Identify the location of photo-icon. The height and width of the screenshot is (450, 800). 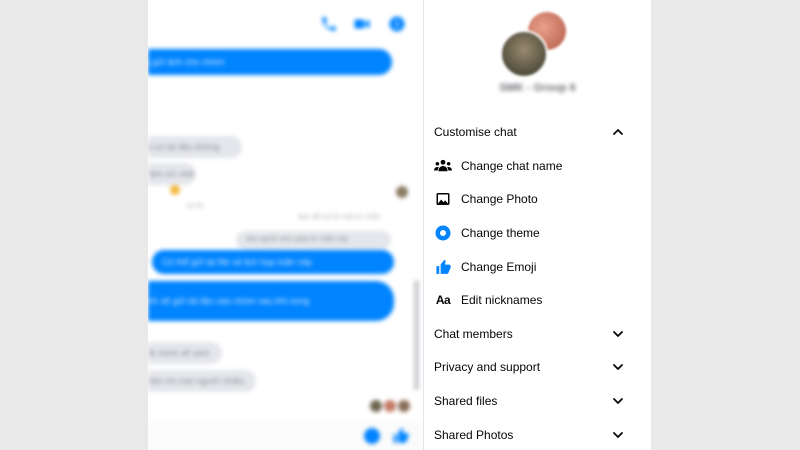
(443, 199).